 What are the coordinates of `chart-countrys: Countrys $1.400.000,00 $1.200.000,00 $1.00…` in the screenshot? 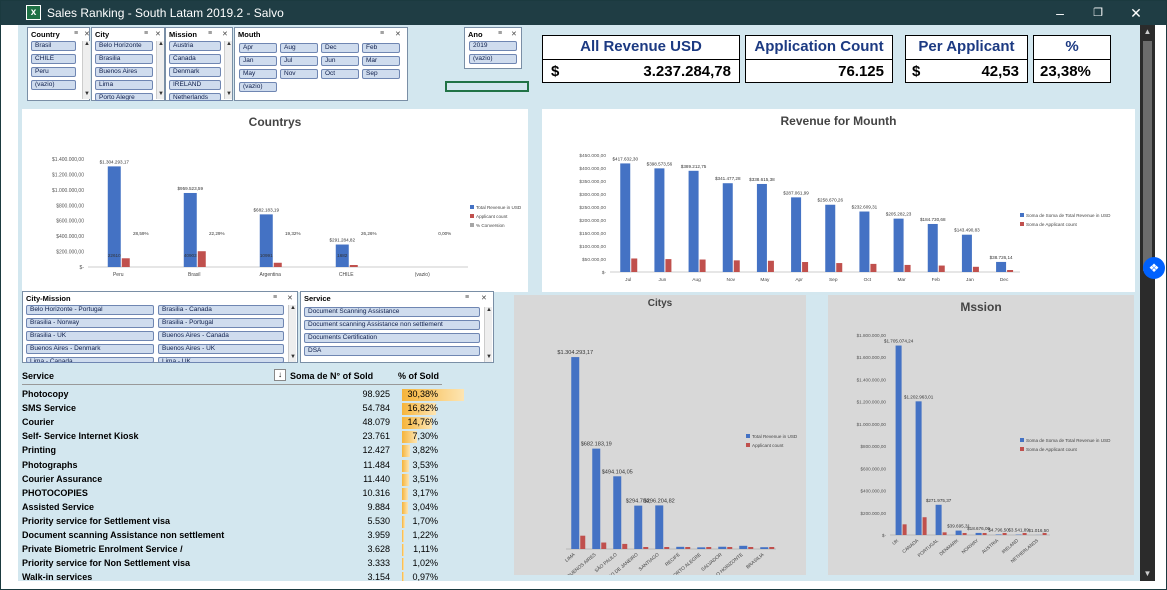 It's located at (275, 200).